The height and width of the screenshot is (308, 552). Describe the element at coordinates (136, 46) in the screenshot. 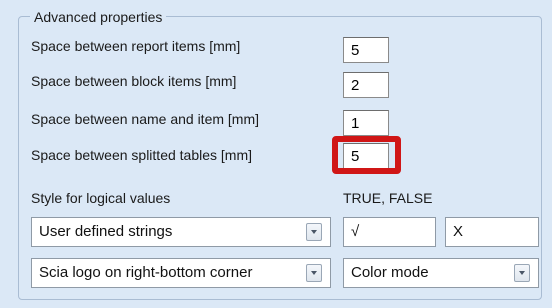

I see `space-report-items-label: Space between report items [mm]` at that location.